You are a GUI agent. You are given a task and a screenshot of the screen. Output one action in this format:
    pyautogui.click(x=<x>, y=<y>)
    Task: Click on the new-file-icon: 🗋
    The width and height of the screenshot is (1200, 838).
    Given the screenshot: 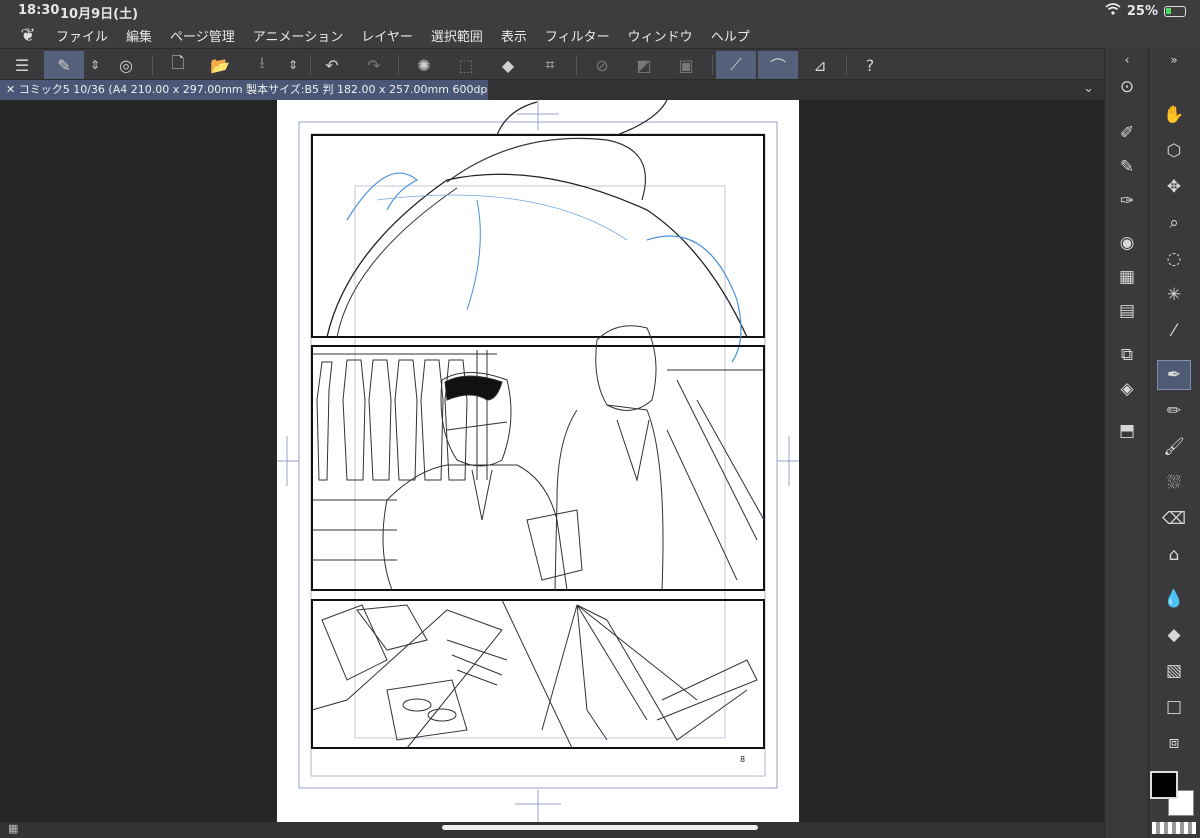 What is the action you would take?
    pyautogui.click(x=178, y=65)
    